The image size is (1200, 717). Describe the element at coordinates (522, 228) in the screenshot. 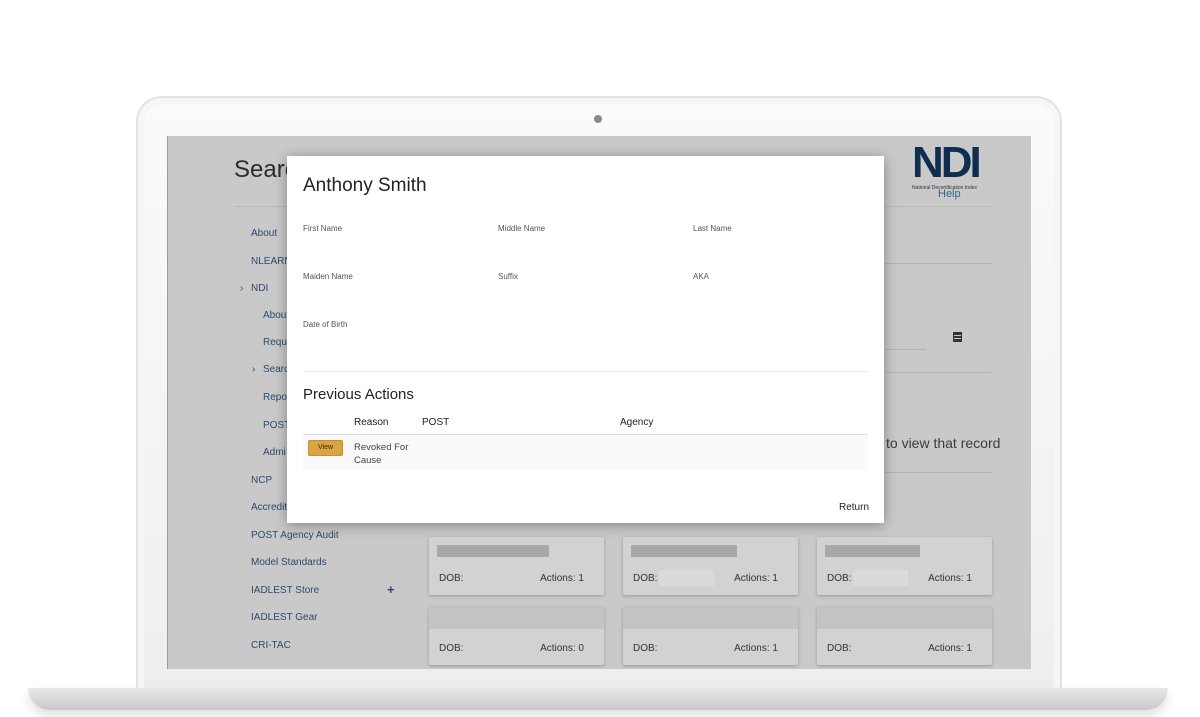

I see `middle-name-label: Middle Name` at that location.